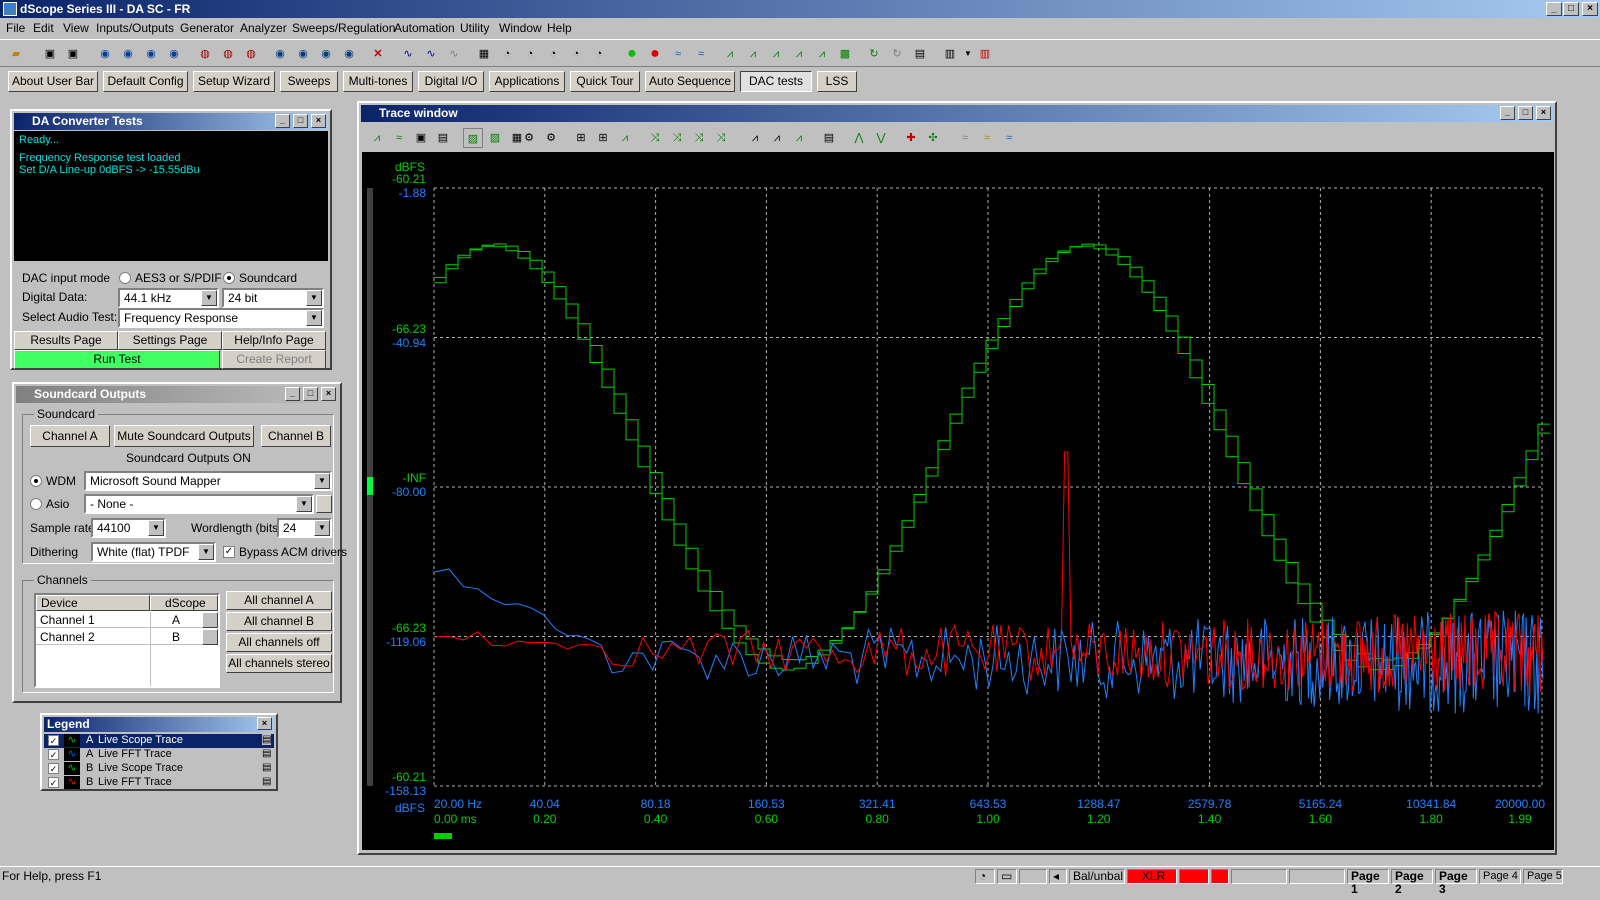  Describe the element at coordinates (229, 278) in the screenshot. I see `soundcard-radio` at that location.